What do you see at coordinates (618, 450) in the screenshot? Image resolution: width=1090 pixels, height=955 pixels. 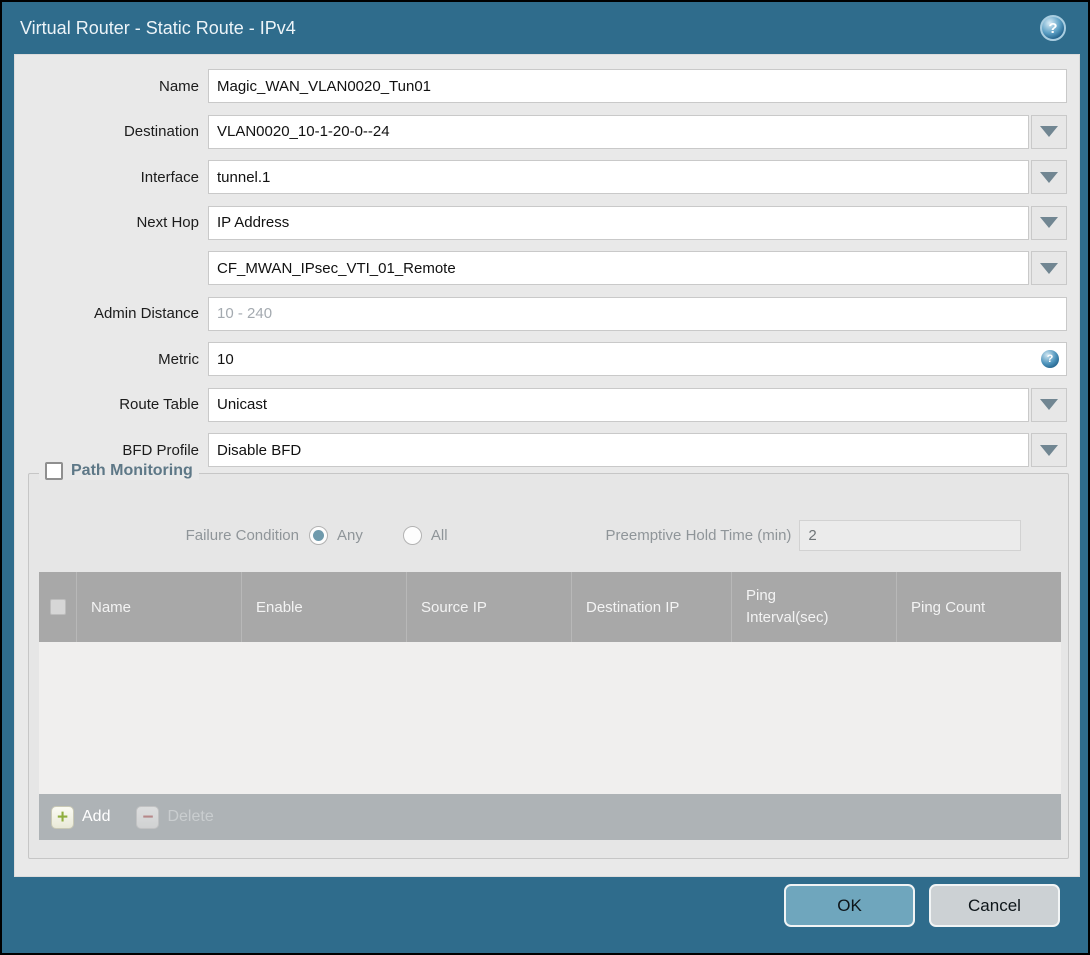 I see `bfd-profile-input` at bounding box center [618, 450].